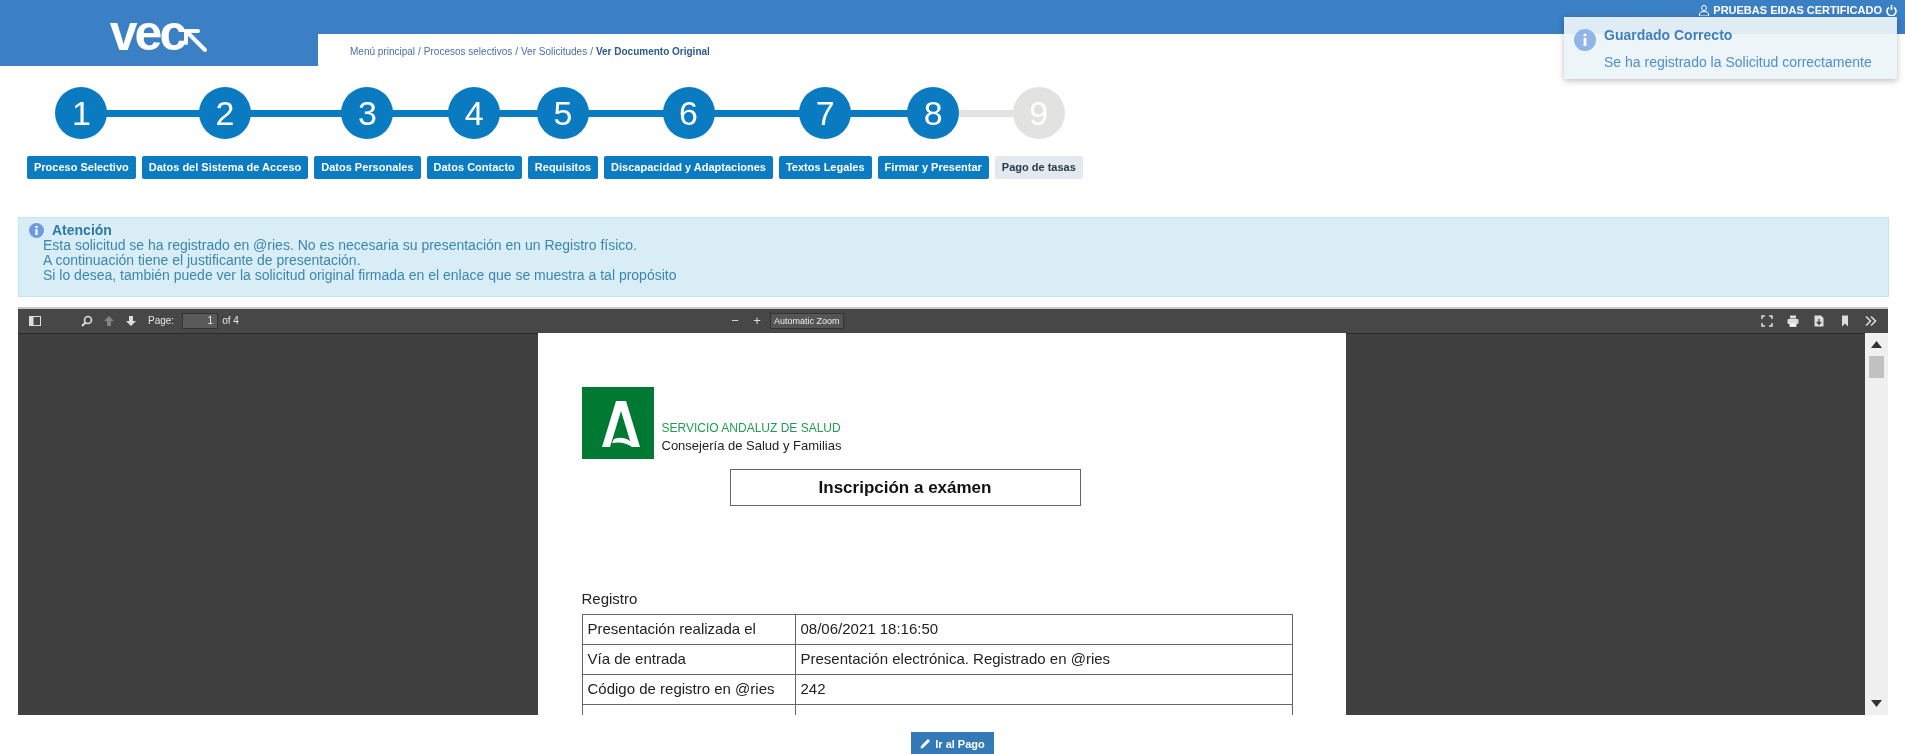  Describe the element at coordinates (688, 659) in the screenshot. I see `table-cell: Vía de entrada` at that location.